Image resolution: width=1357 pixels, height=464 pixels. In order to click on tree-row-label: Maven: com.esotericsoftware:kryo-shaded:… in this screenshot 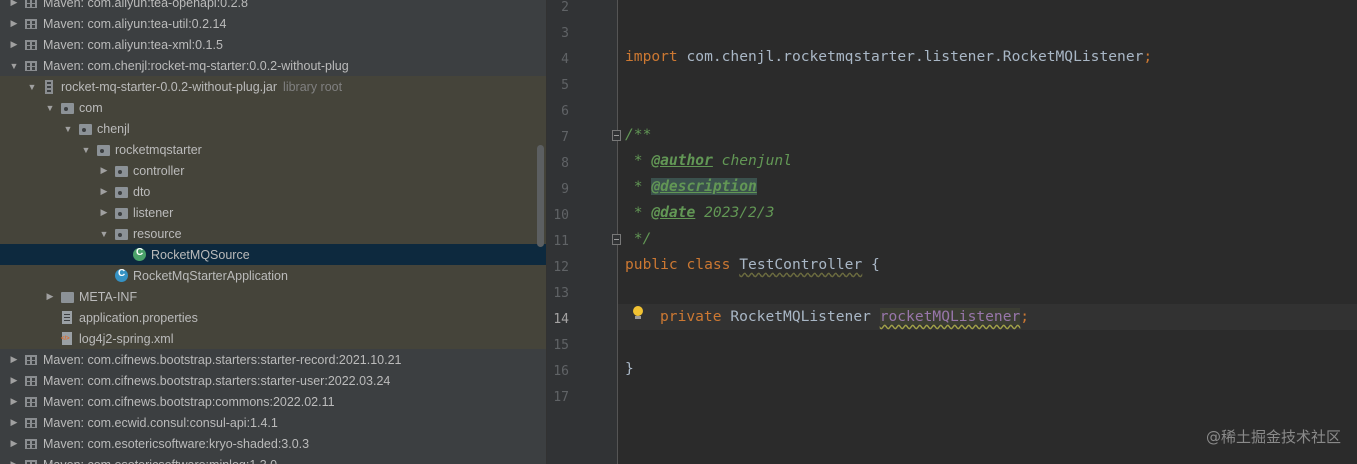, I will do `click(176, 443)`.